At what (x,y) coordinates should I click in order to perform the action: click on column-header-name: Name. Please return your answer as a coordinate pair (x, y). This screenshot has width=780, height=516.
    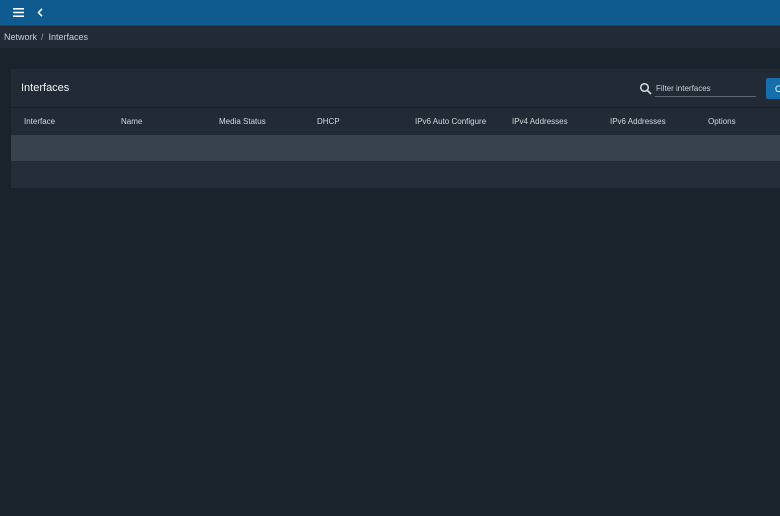
    Looking at the image, I should click on (131, 121).